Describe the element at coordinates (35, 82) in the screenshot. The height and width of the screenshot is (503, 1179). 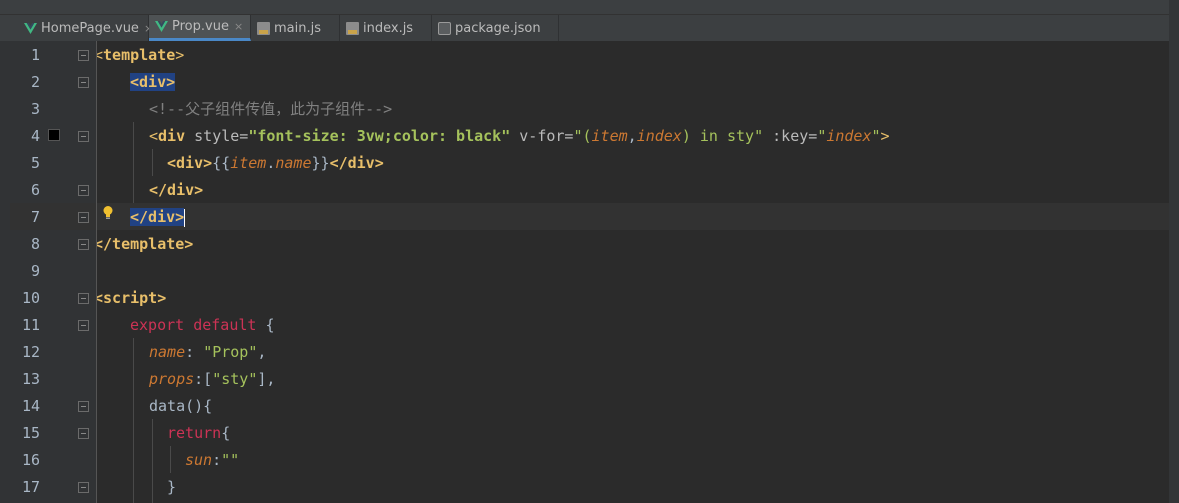
I see `line-number: 2` at that location.